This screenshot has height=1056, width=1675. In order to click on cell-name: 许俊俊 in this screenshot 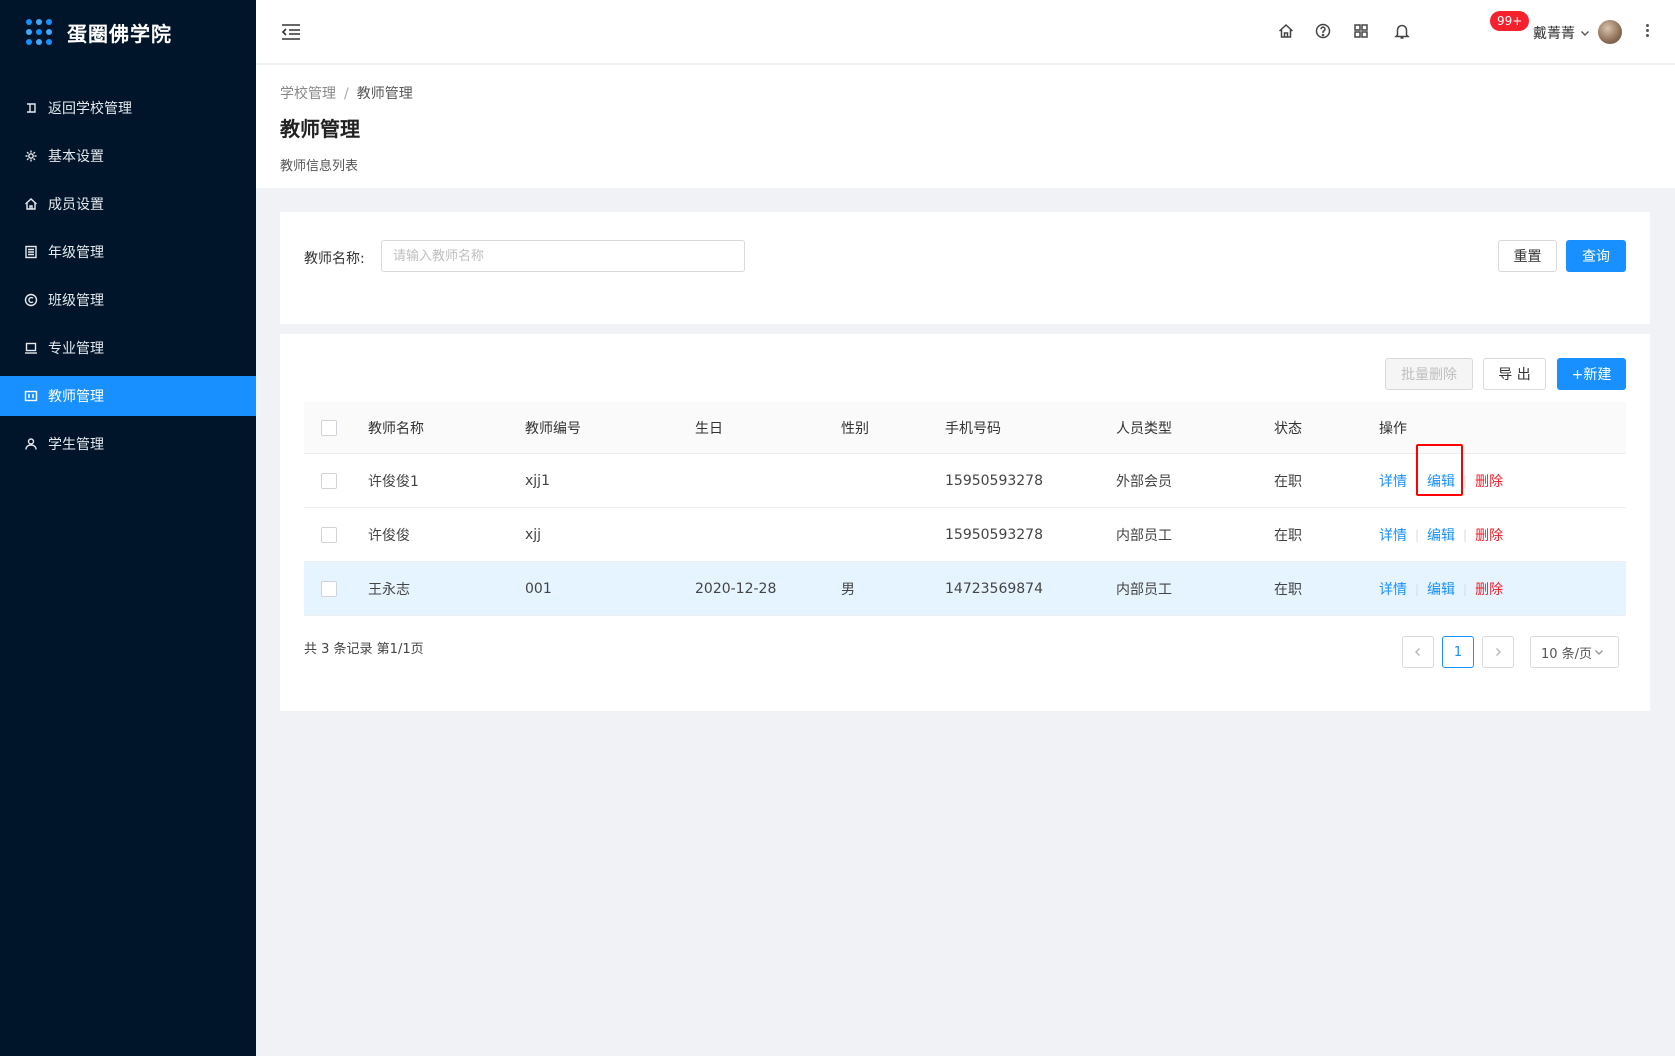, I will do `click(389, 535)`.